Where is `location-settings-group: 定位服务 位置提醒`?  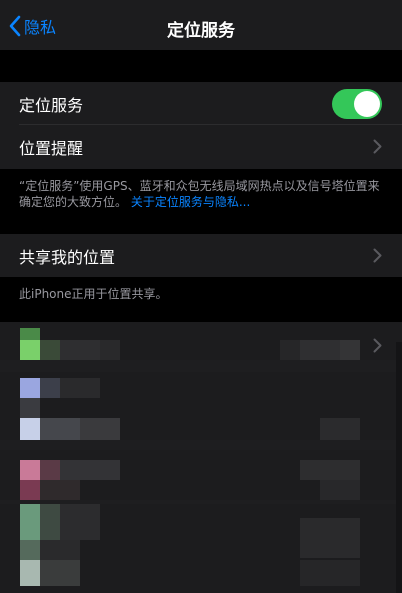 location-settings-group: 定位服务 位置提醒 is located at coordinates (201, 125).